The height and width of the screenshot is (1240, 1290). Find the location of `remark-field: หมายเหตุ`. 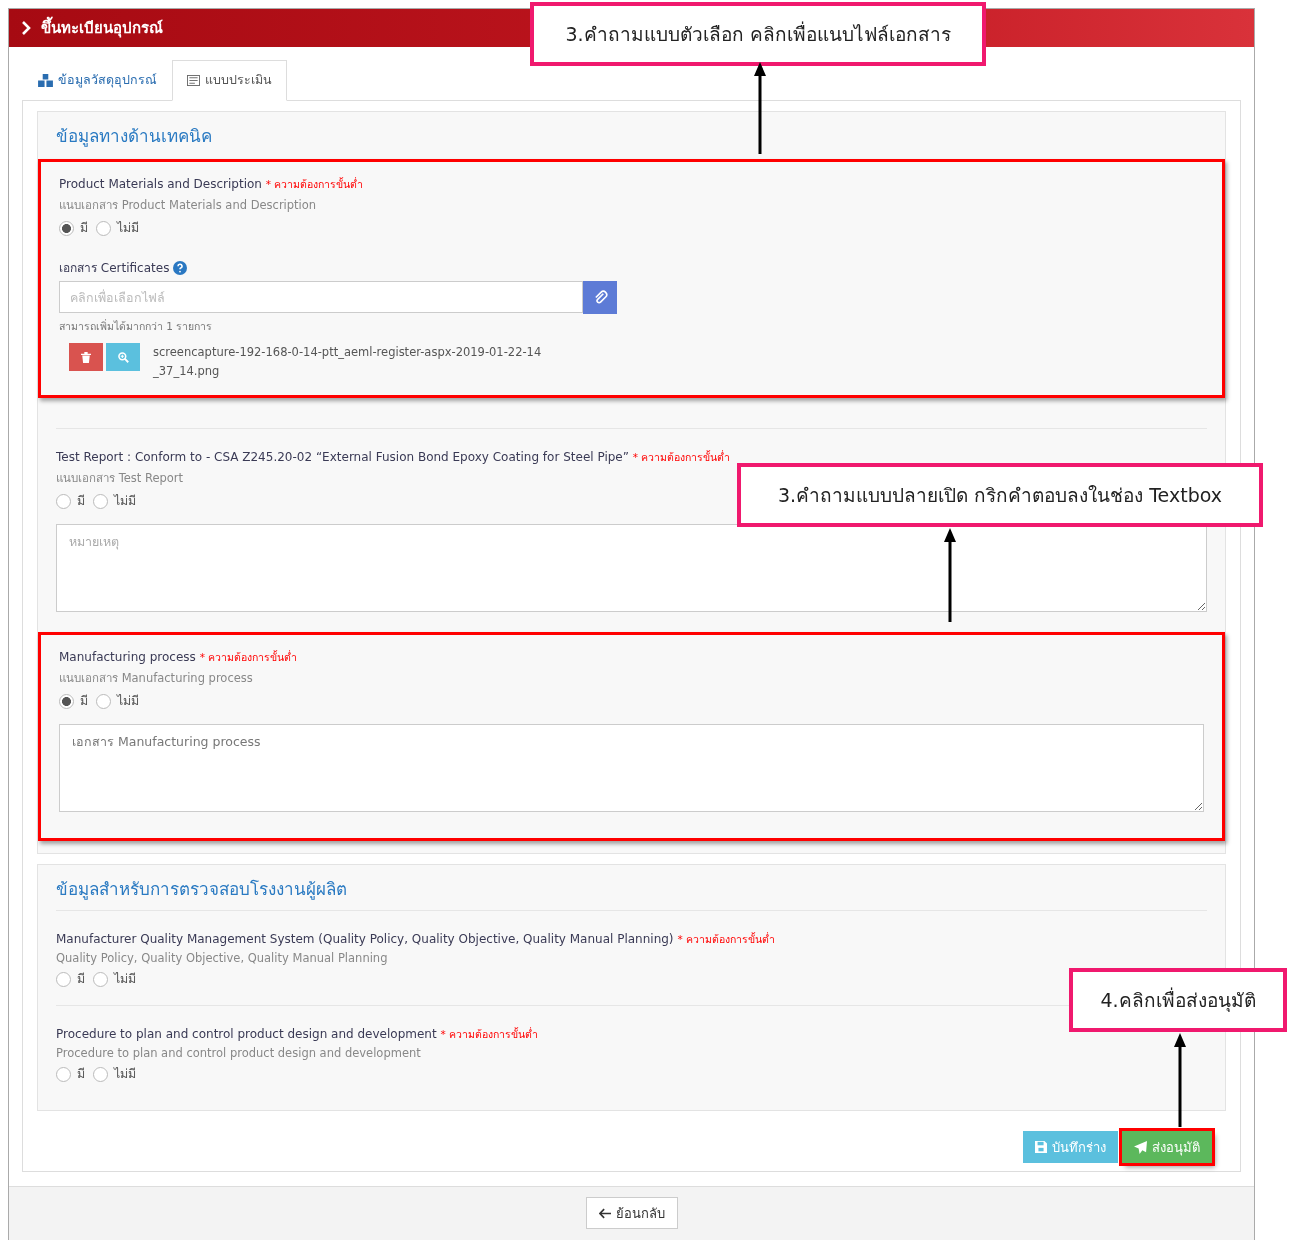

remark-field: หมายเหตุ is located at coordinates (631, 568).